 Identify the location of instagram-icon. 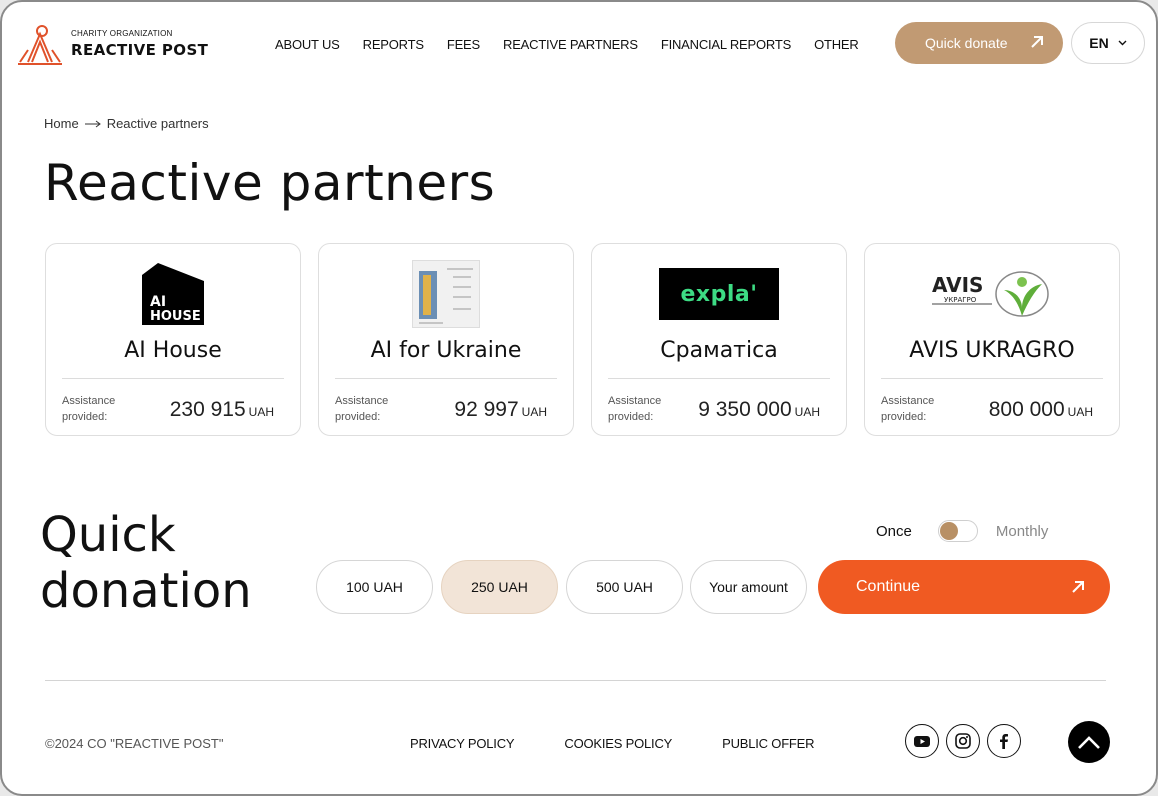
(963, 741).